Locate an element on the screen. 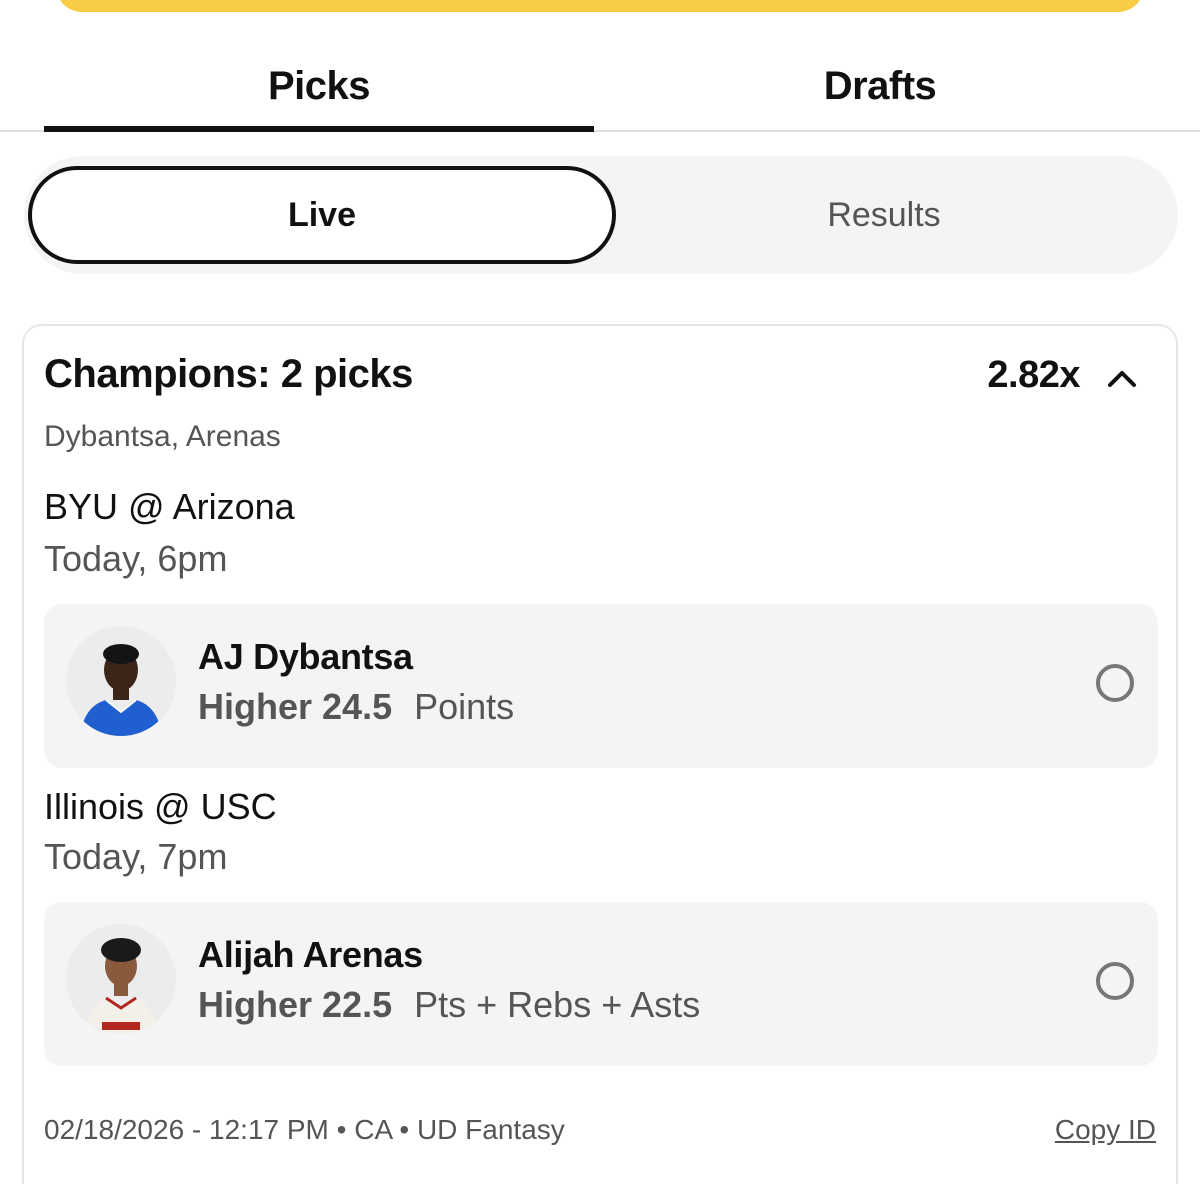 The width and height of the screenshot is (1200, 1184). player-name: Alijah Arenas is located at coordinates (310, 954).